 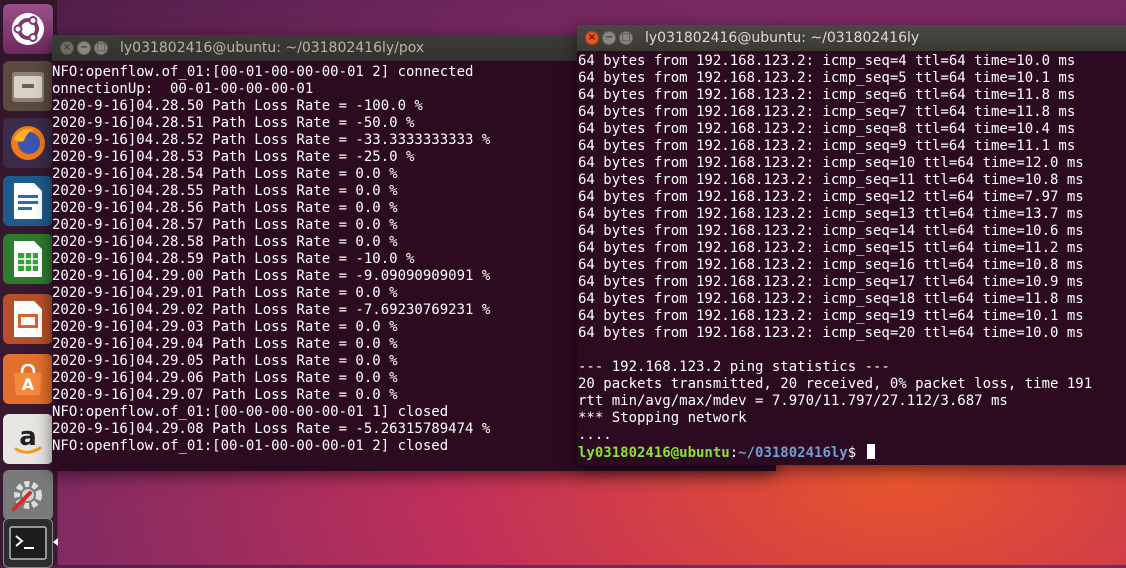 What do you see at coordinates (870, 451) in the screenshot?
I see `text-cursor` at bounding box center [870, 451].